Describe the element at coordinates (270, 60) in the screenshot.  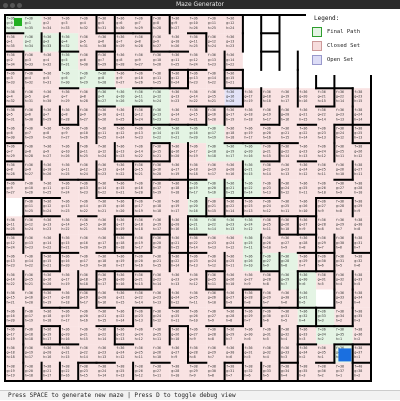
I see `maze-cell-unvisited` at that location.